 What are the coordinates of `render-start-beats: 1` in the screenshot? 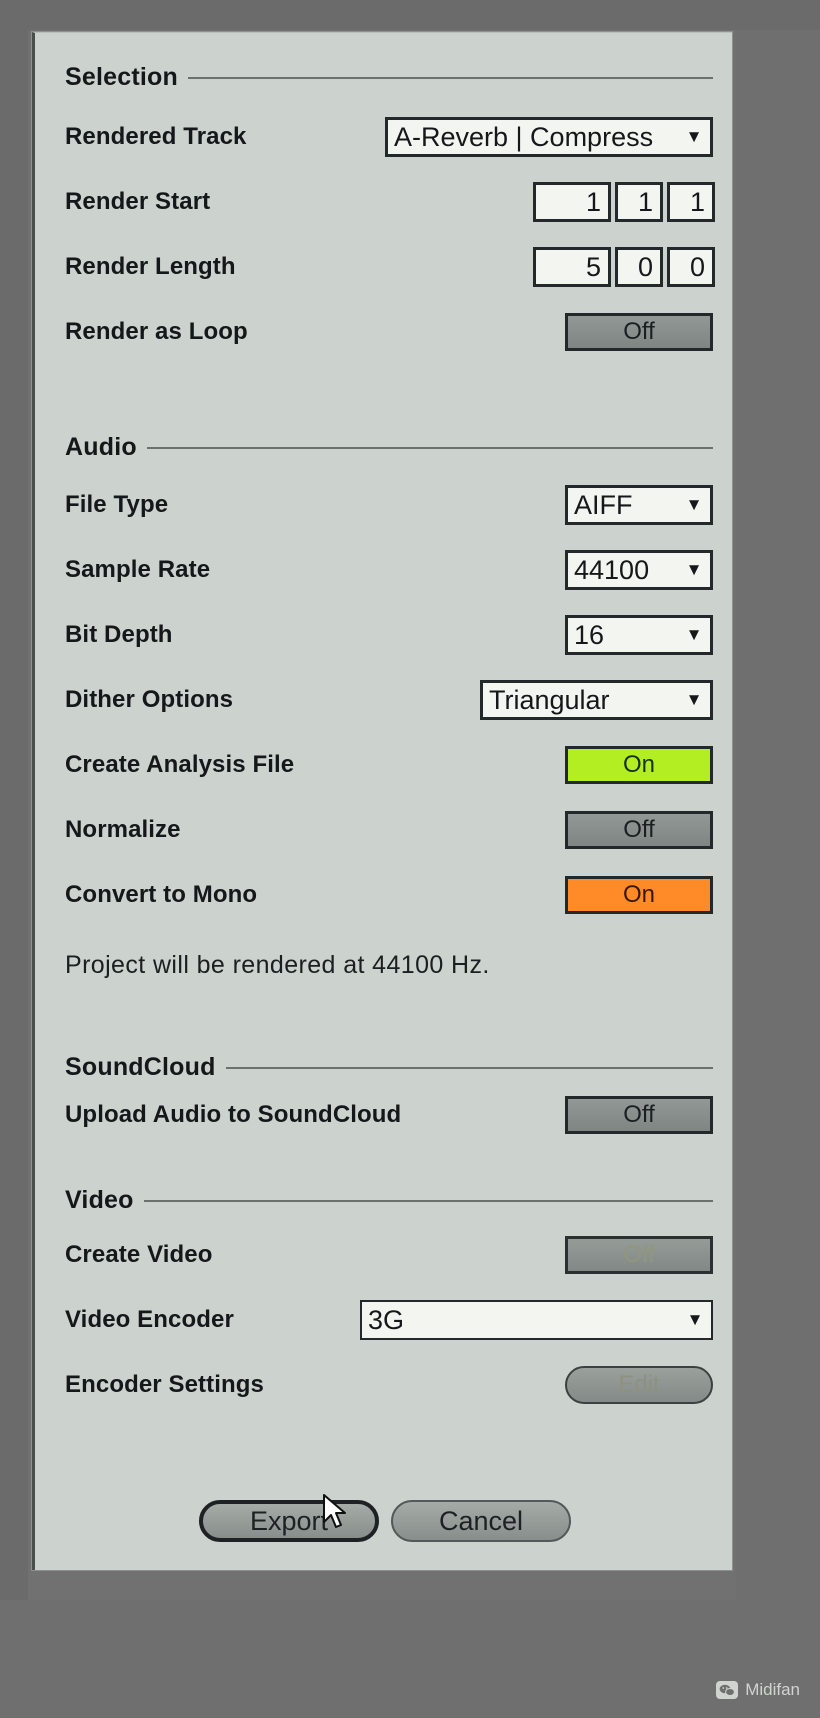 It's located at (639, 202).